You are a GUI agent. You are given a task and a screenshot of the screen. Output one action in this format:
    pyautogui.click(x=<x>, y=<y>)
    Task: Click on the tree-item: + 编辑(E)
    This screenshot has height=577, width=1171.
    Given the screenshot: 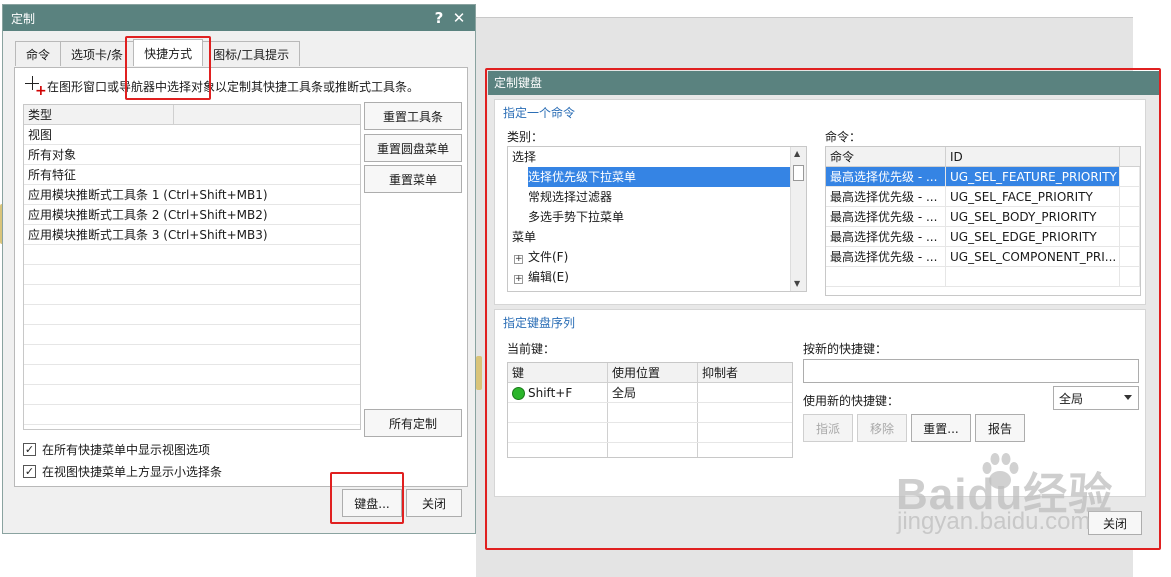 What is the action you would take?
    pyautogui.click(x=657, y=277)
    